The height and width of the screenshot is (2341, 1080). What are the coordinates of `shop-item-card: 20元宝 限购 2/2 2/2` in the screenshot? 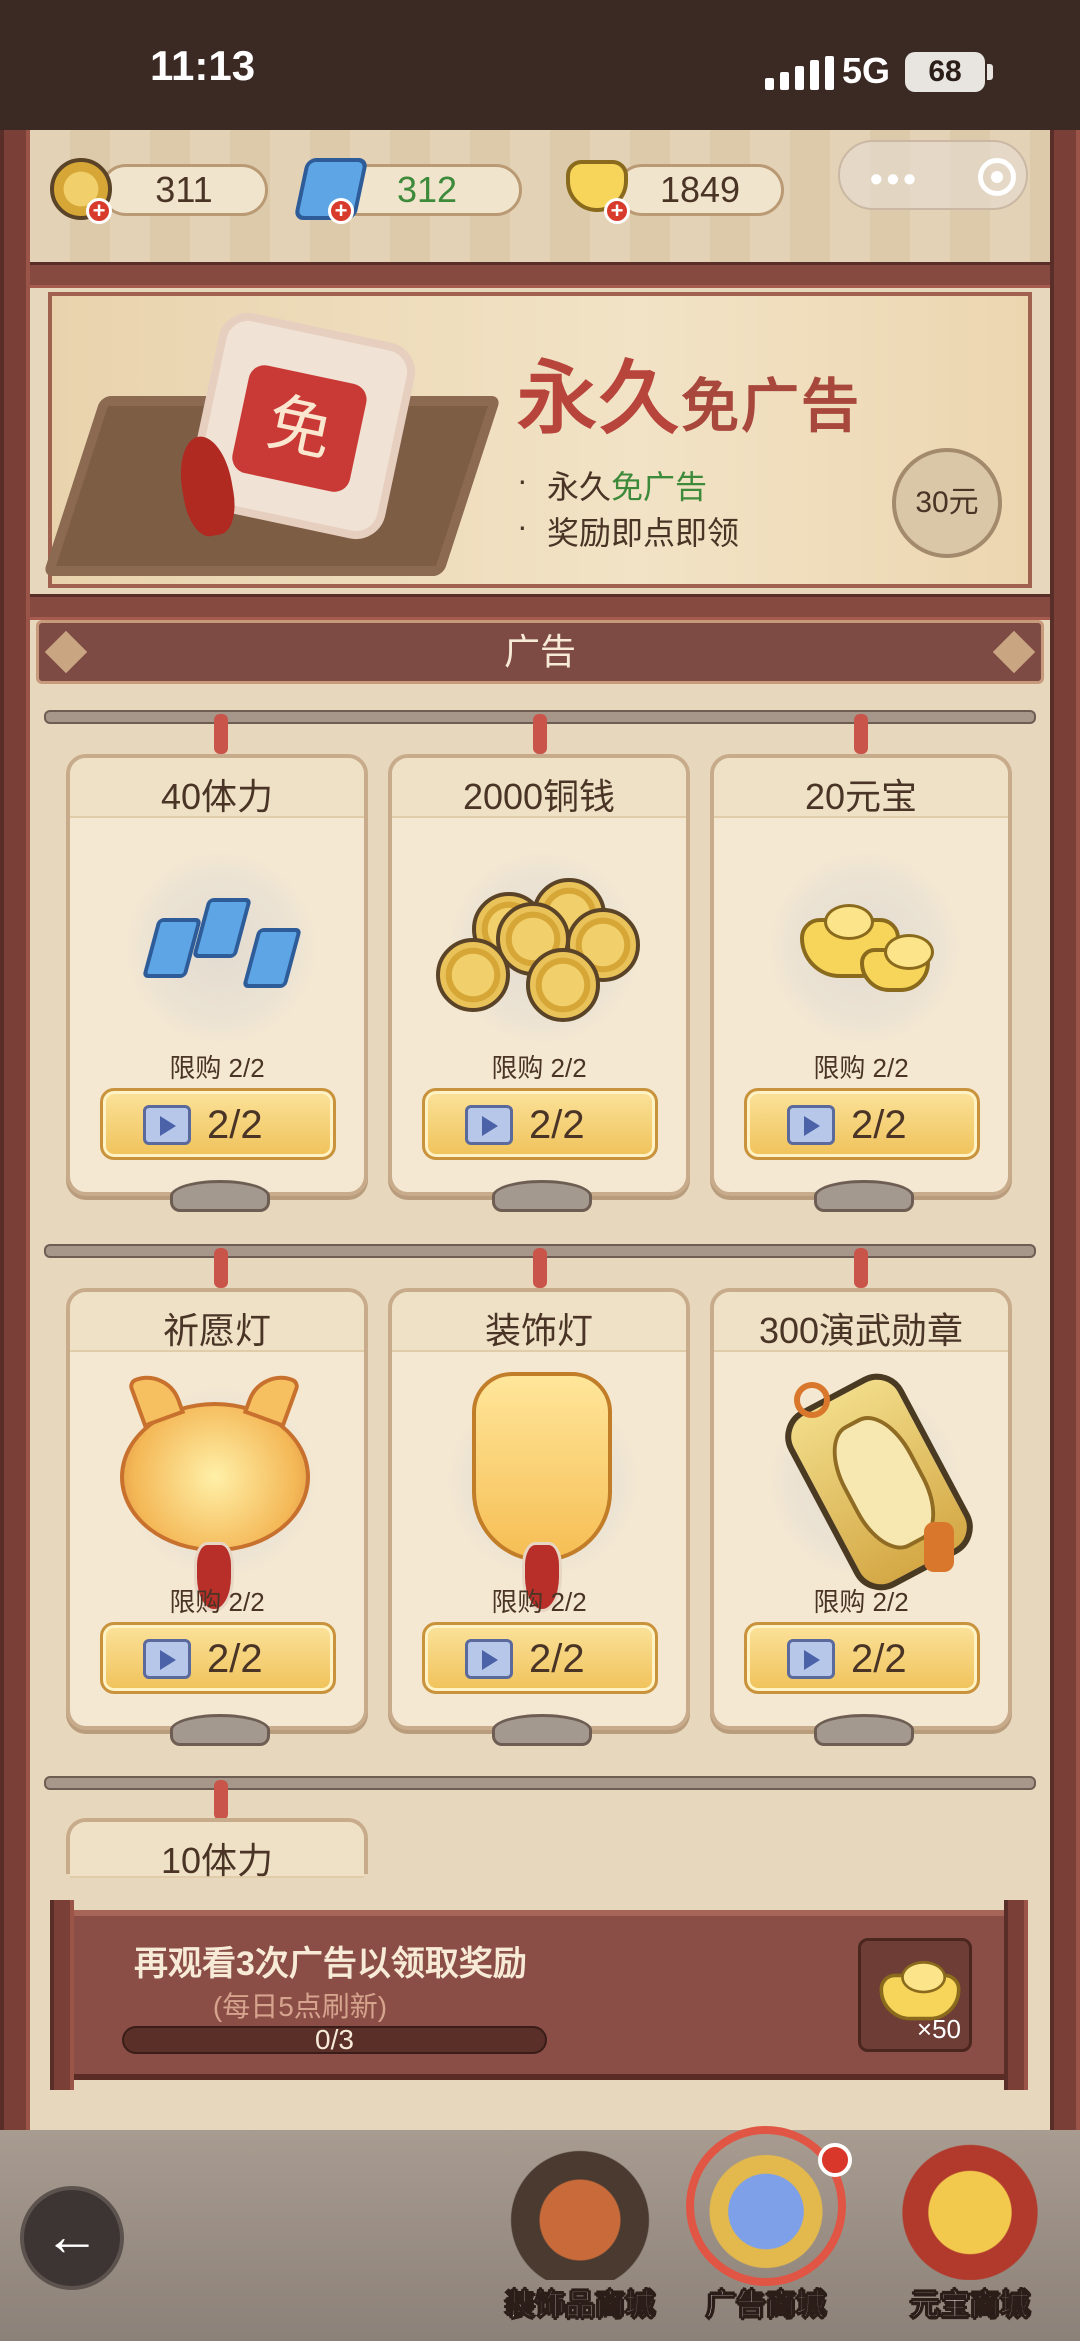 It's located at (861, 983).